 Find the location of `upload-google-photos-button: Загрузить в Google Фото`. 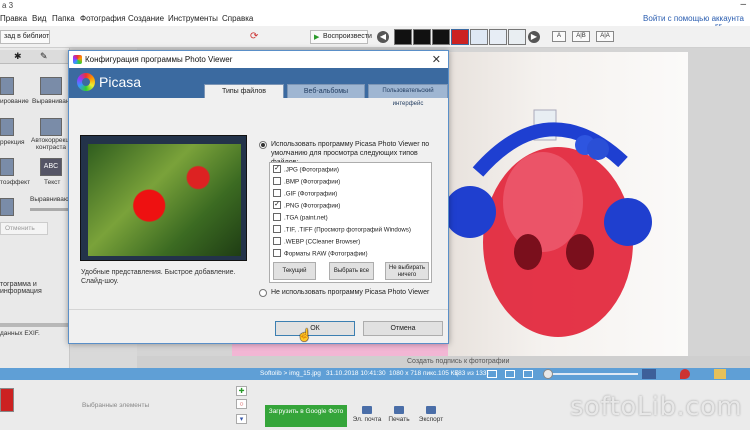

upload-google-photos-button: Загрузить в Google Фото is located at coordinates (306, 416).